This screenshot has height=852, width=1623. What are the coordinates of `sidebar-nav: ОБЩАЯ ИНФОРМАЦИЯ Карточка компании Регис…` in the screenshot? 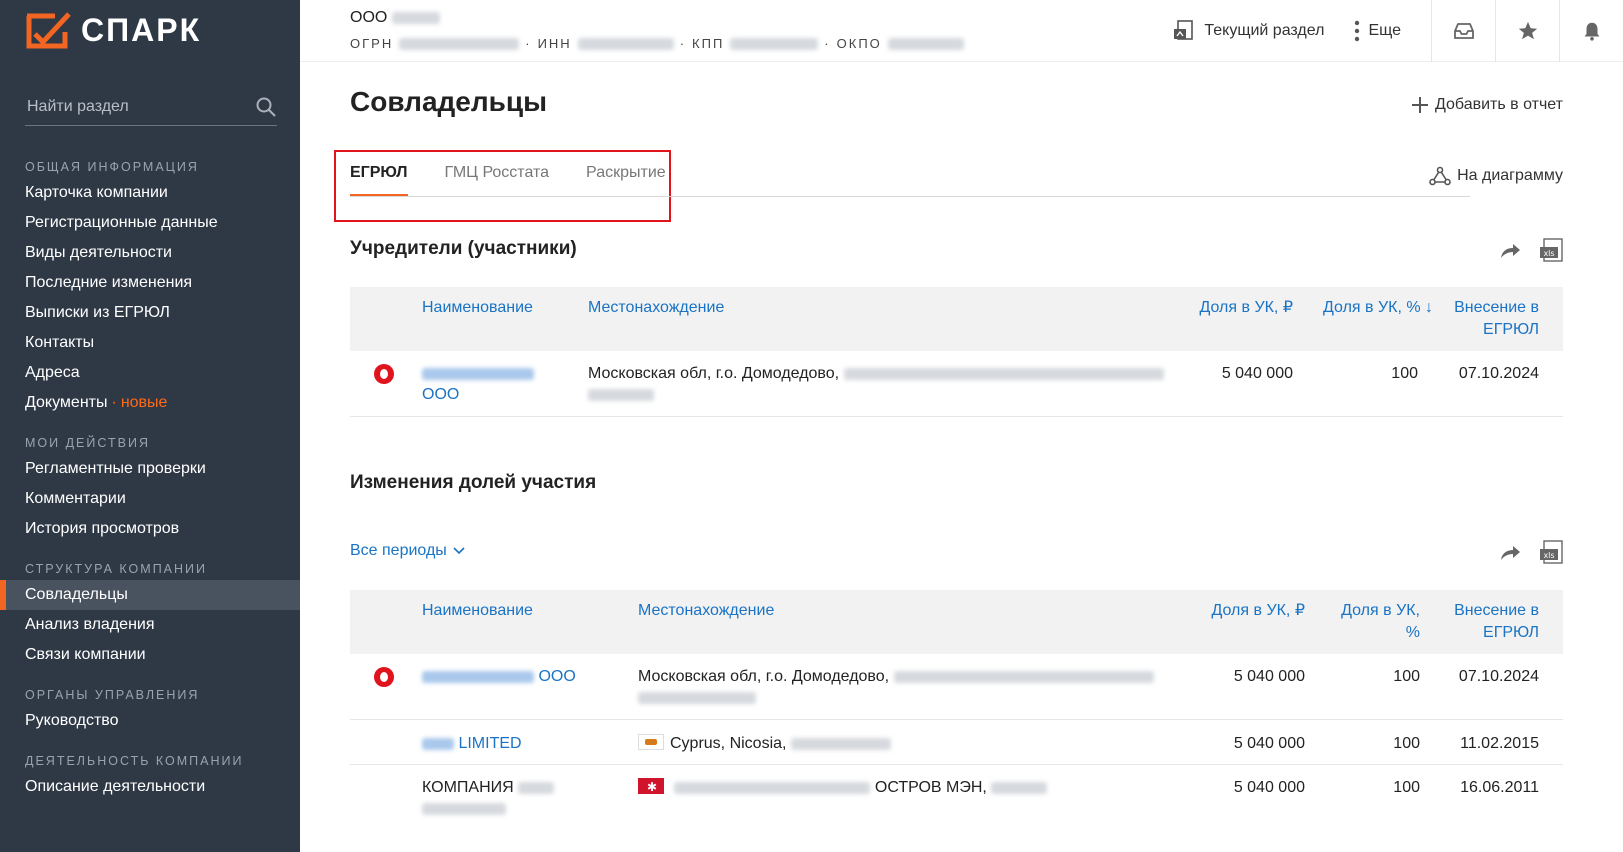 It's located at (150, 475).